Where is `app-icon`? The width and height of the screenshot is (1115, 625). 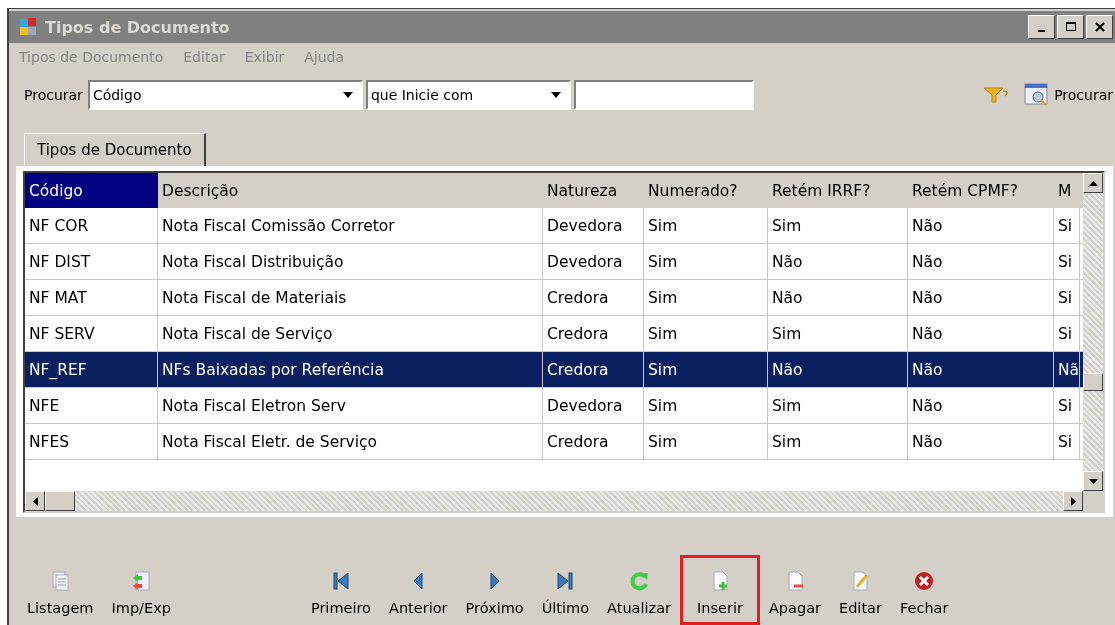
app-icon is located at coordinates (28, 27).